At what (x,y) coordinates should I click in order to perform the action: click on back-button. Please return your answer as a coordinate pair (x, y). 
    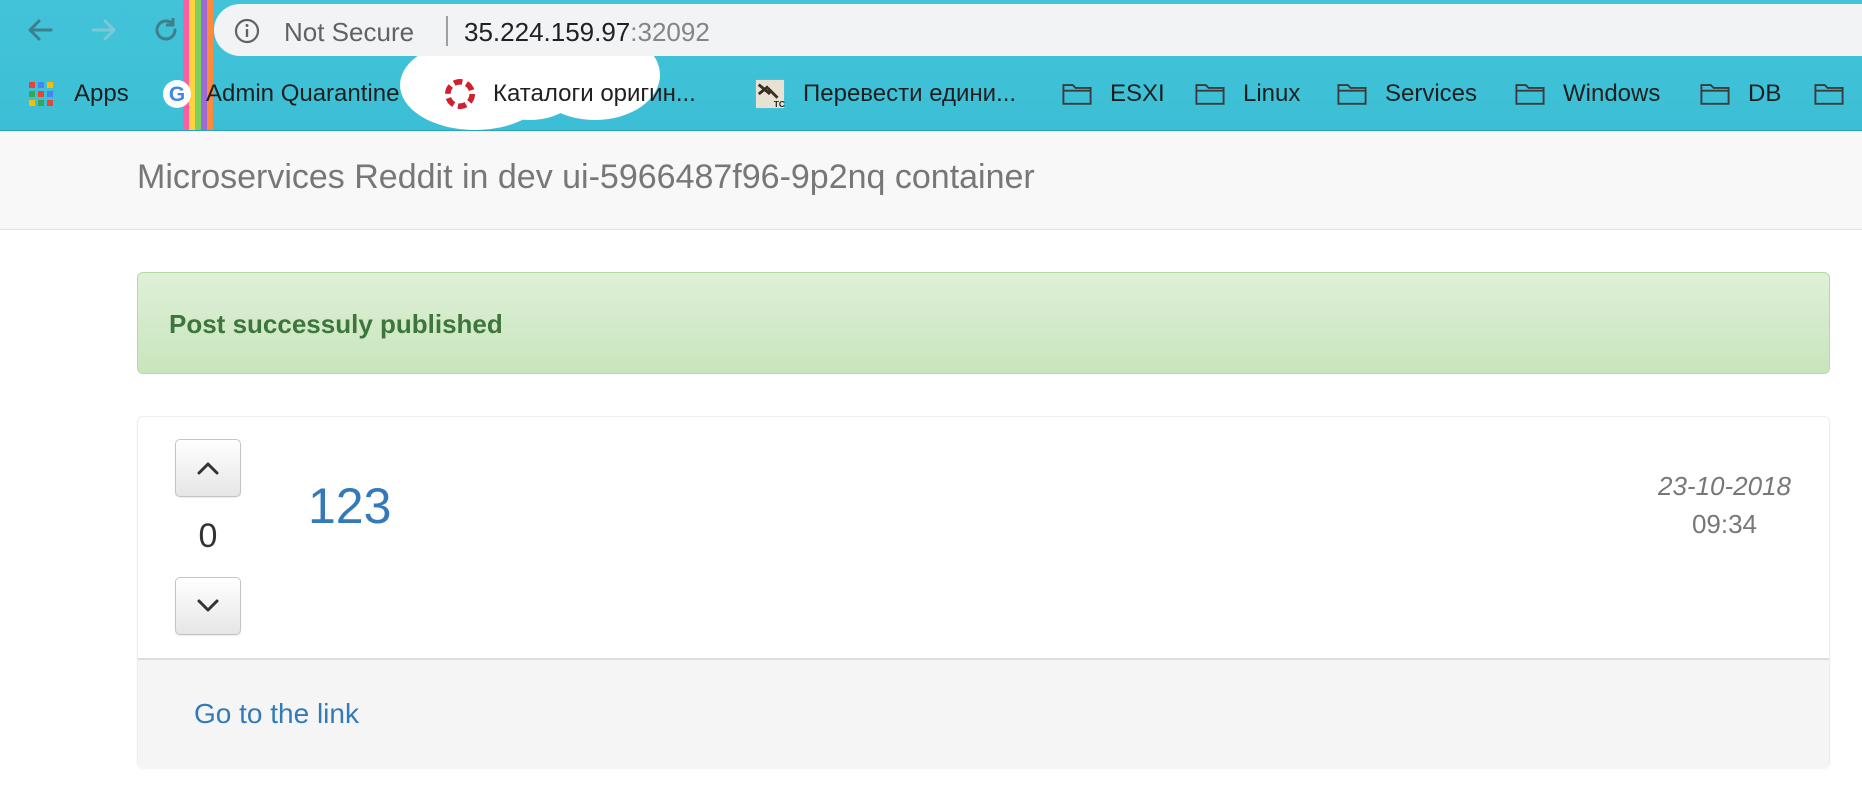
    Looking at the image, I should click on (40, 30).